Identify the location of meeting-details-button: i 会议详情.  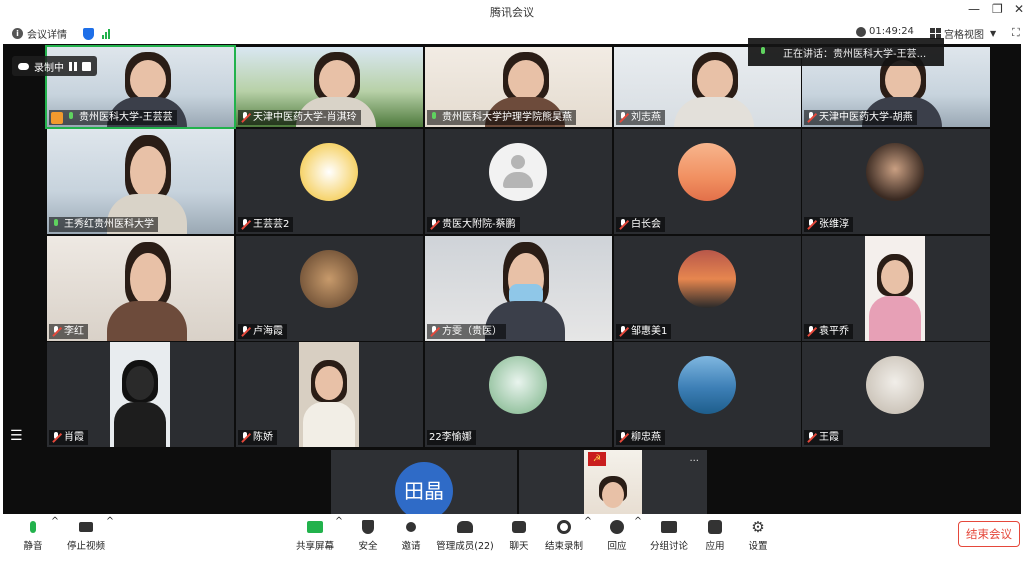
(61, 33).